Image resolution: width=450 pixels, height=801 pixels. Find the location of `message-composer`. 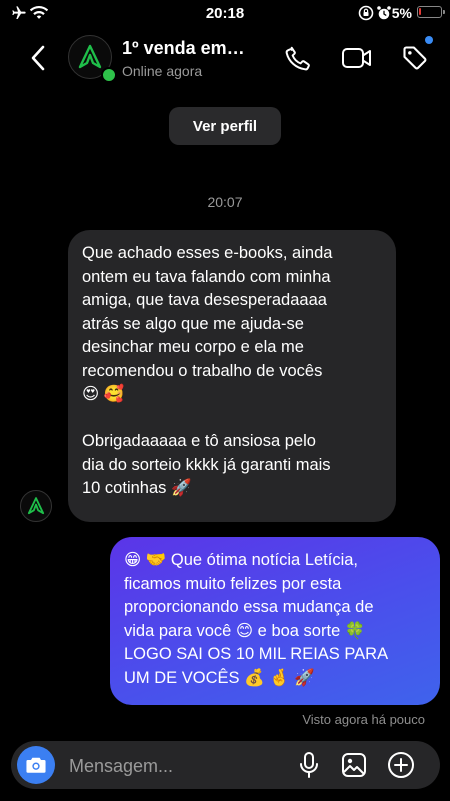

message-composer is located at coordinates (225, 765).